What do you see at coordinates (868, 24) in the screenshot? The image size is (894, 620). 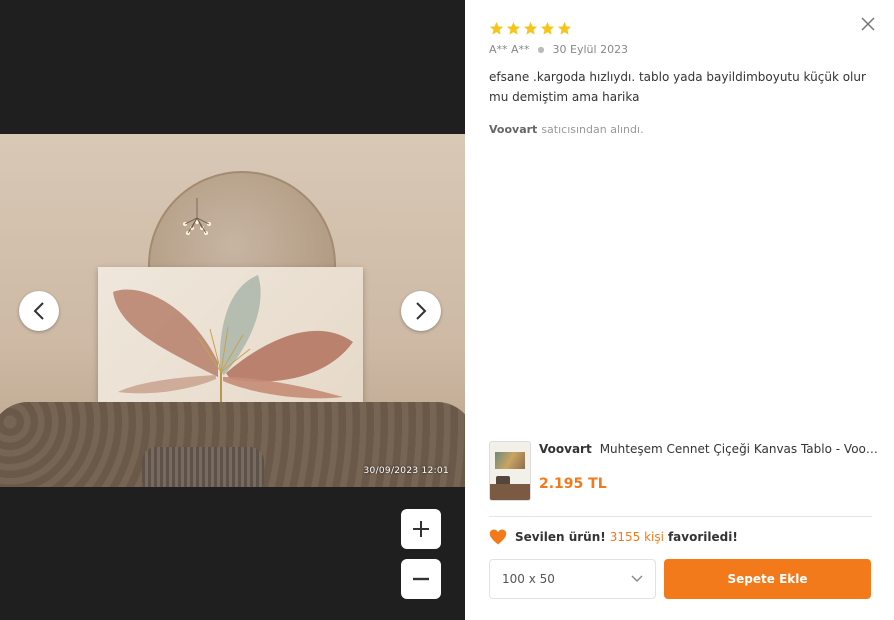 I see `close-icon` at bounding box center [868, 24].